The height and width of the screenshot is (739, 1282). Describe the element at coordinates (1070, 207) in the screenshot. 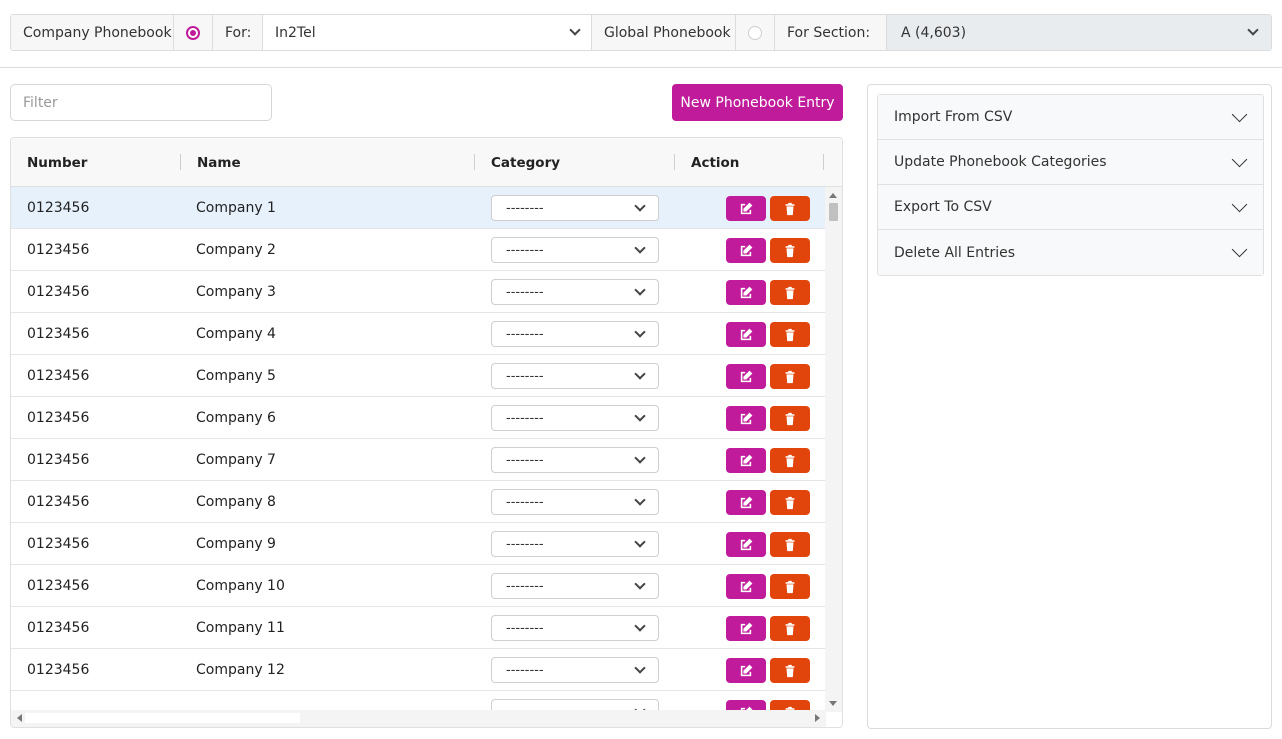

I see `accordion-item-export-to-csv: Export To CSV` at that location.